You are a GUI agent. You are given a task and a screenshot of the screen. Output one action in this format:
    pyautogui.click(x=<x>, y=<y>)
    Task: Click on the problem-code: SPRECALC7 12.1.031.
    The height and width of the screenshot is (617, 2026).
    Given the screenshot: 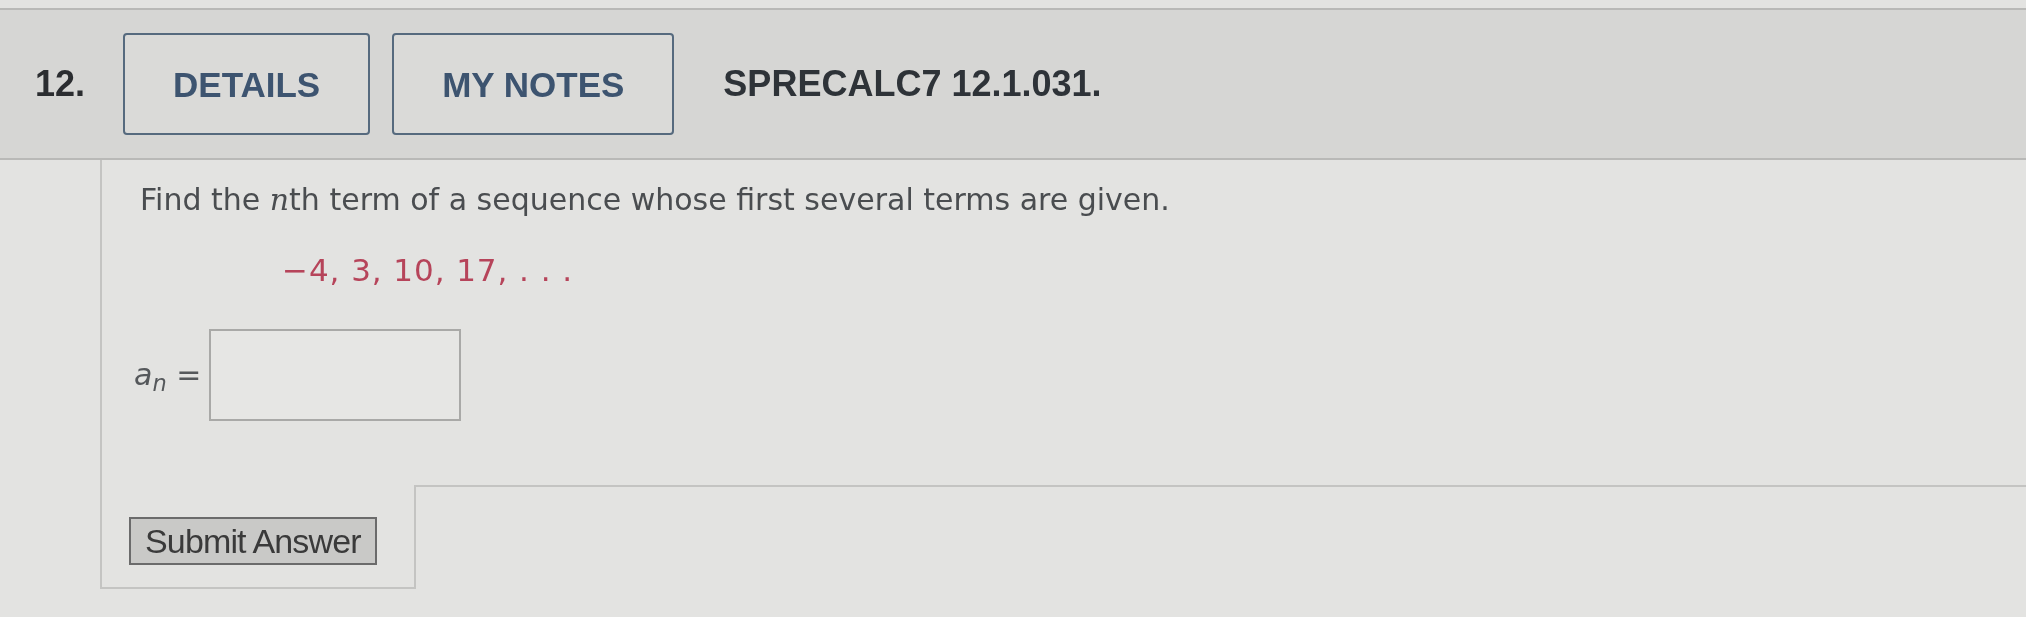 What is the action you would take?
    pyautogui.click(x=912, y=84)
    